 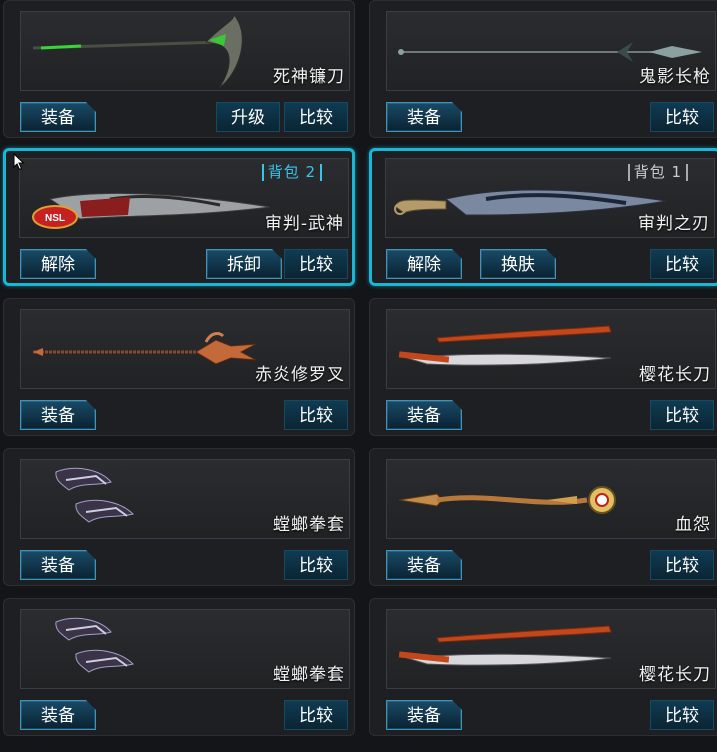 What do you see at coordinates (184, 198) in the screenshot?
I see `weapon-showcase: NSL 审判-武神 背包 2` at bounding box center [184, 198].